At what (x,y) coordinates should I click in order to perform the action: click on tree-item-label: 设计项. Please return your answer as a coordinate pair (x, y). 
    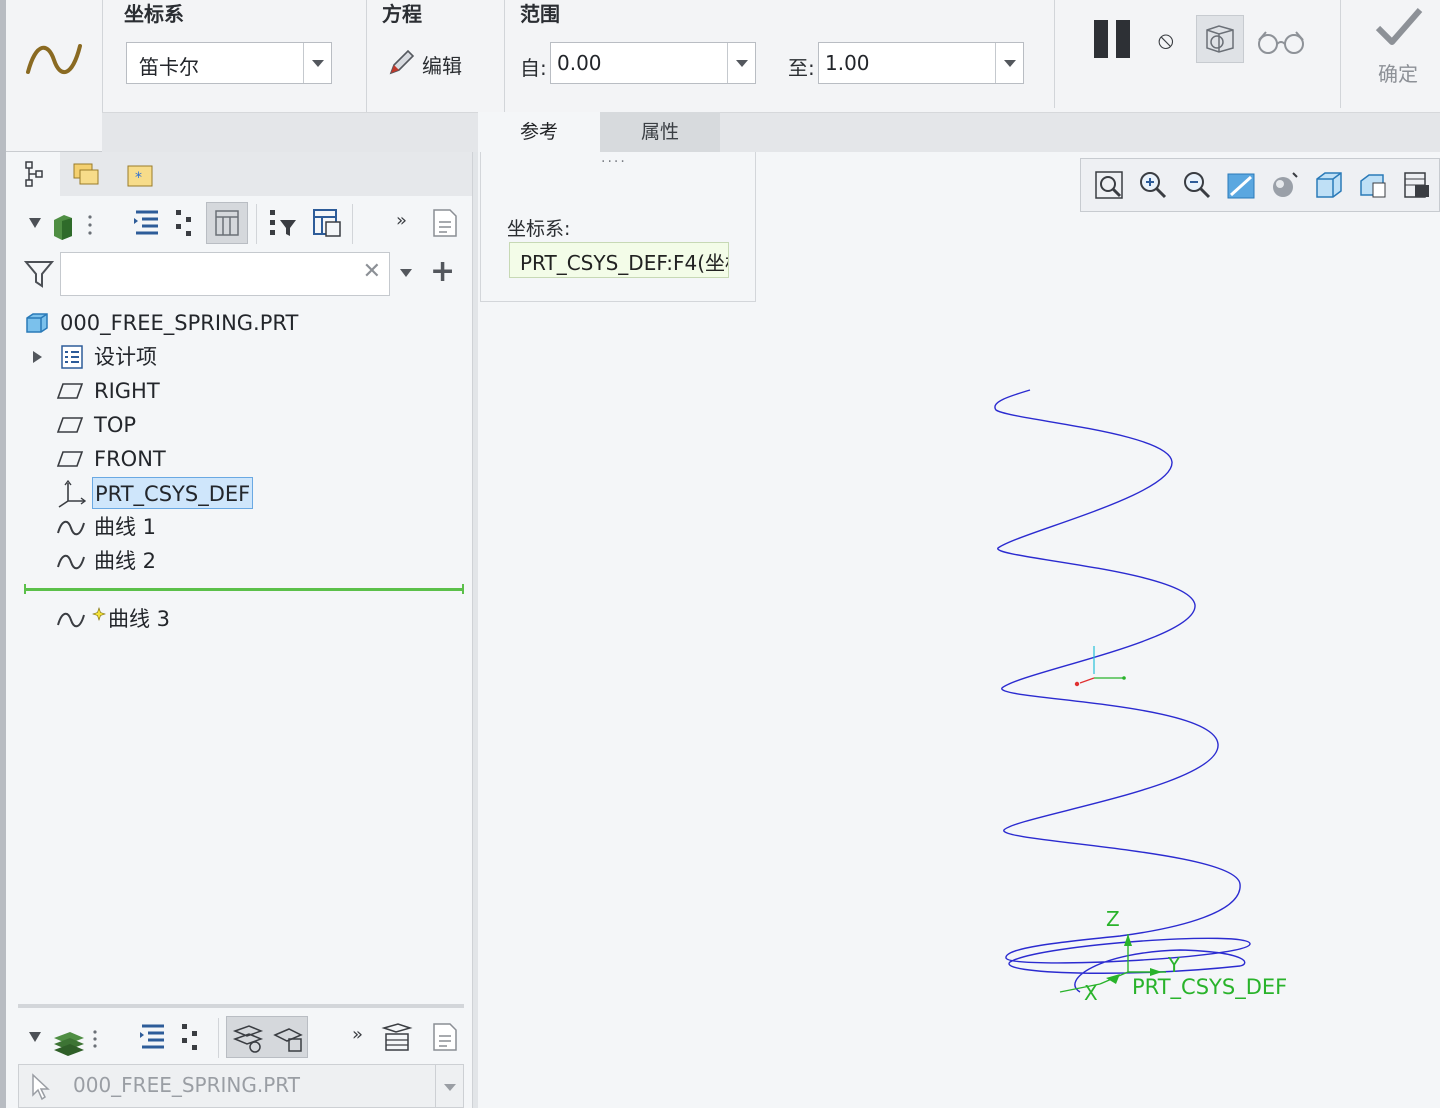
    Looking at the image, I should click on (125, 357).